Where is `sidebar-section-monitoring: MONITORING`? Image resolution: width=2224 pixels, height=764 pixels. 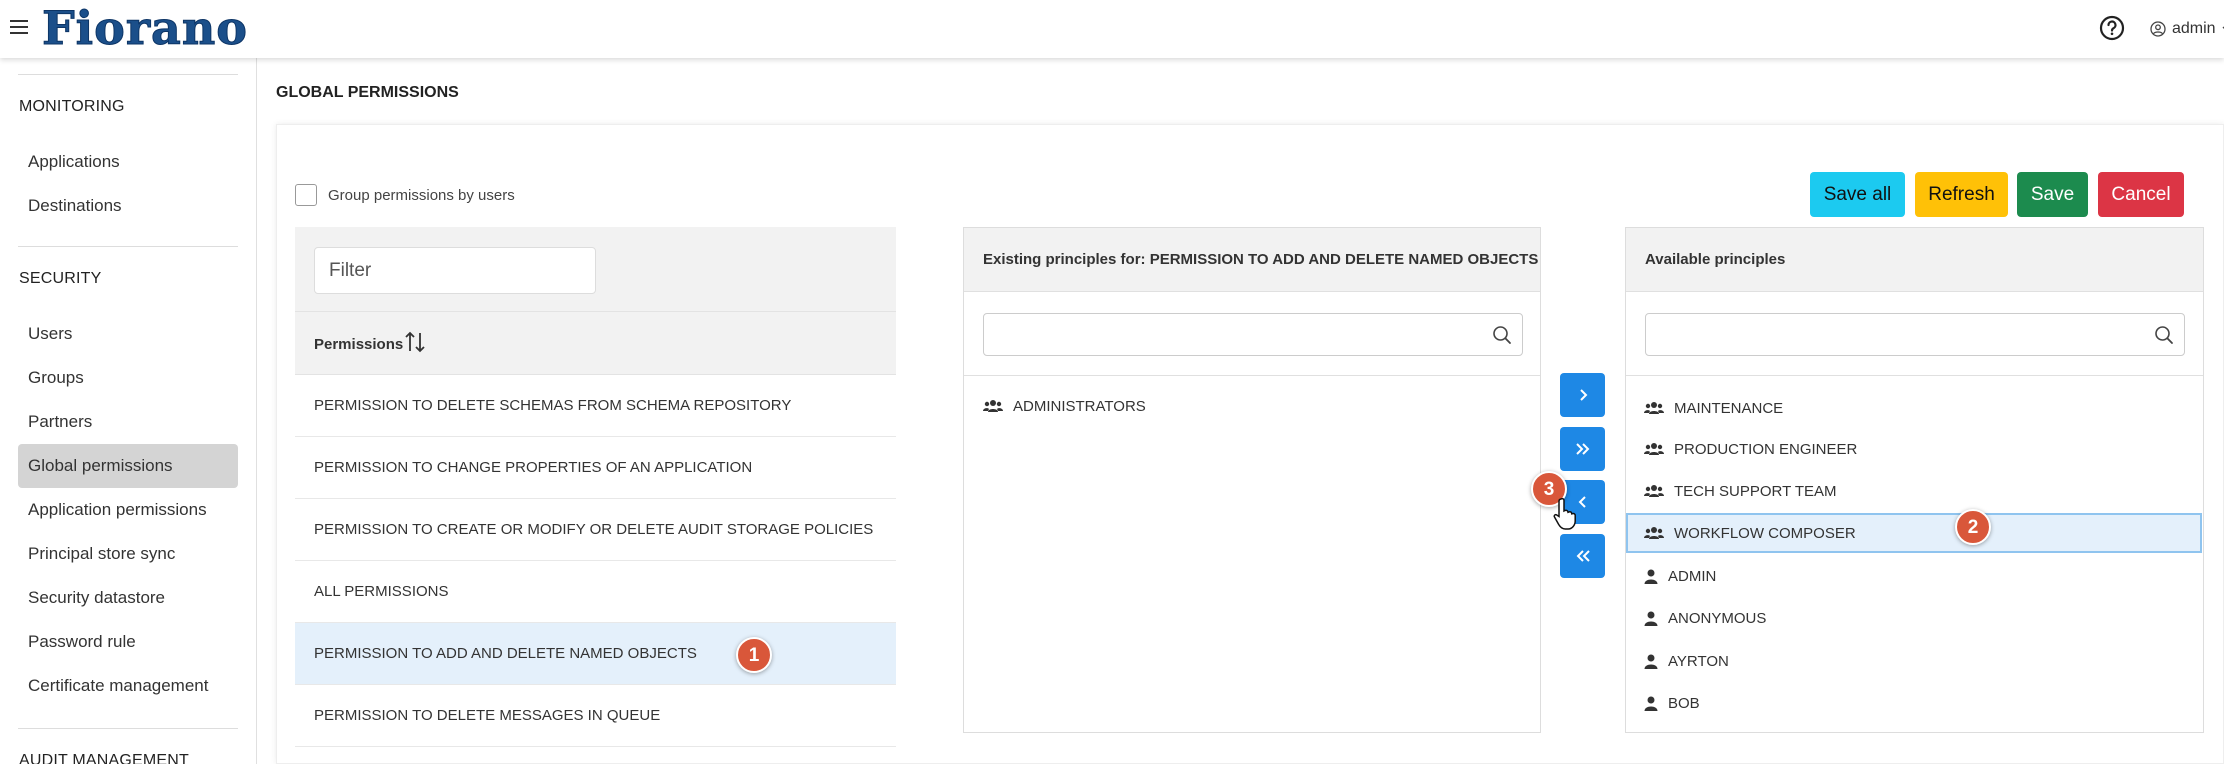 sidebar-section-monitoring: MONITORING is located at coordinates (72, 106).